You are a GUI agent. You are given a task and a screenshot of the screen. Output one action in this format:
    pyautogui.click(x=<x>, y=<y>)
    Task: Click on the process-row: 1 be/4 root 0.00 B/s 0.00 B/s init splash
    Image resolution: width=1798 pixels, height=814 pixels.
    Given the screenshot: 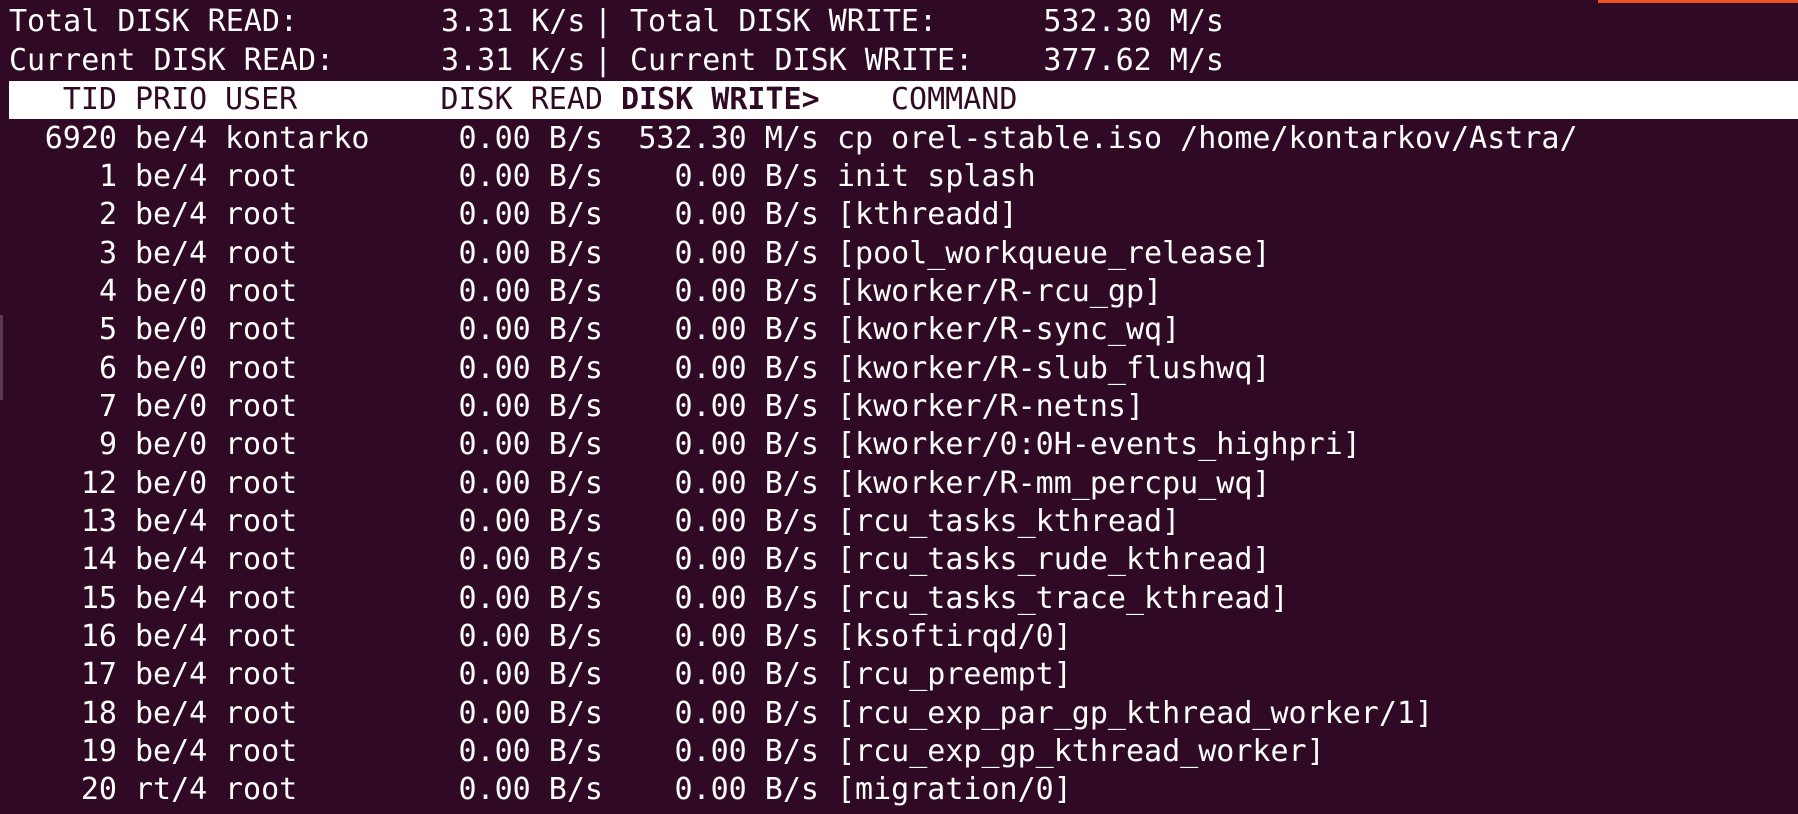 What is the action you would take?
    pyautogui.click(x=522, y=177)
    